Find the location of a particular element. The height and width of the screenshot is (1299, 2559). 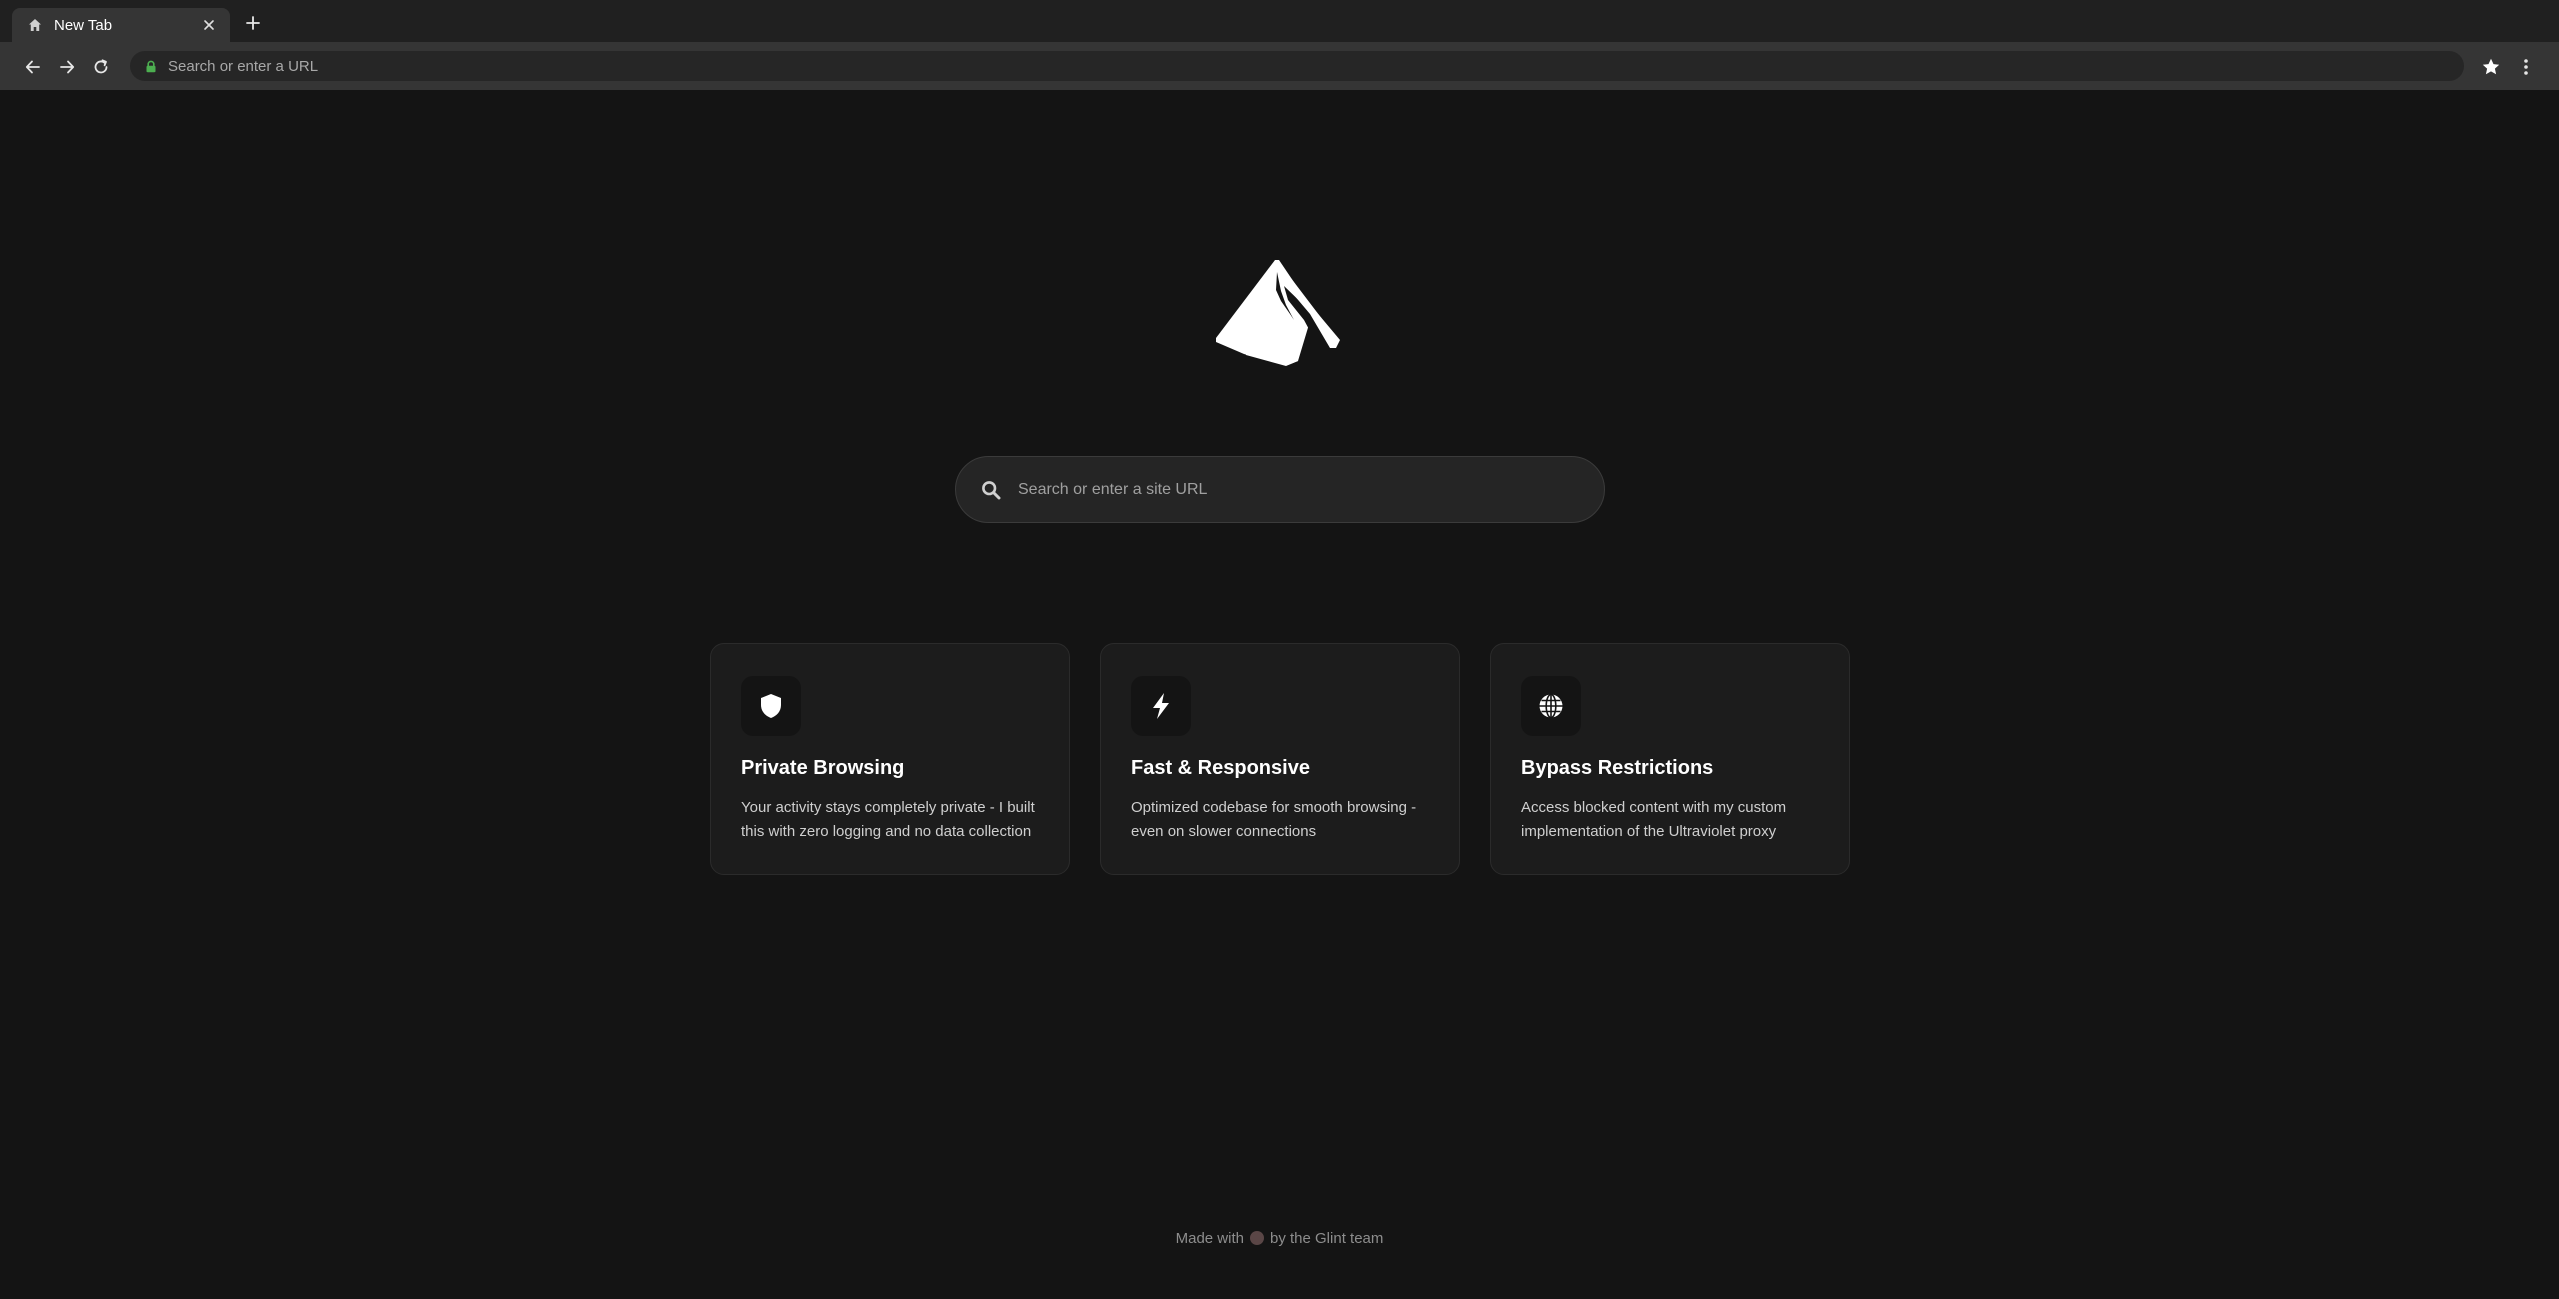

feature-title: Private Browsing is located at coordinates (823, 768).